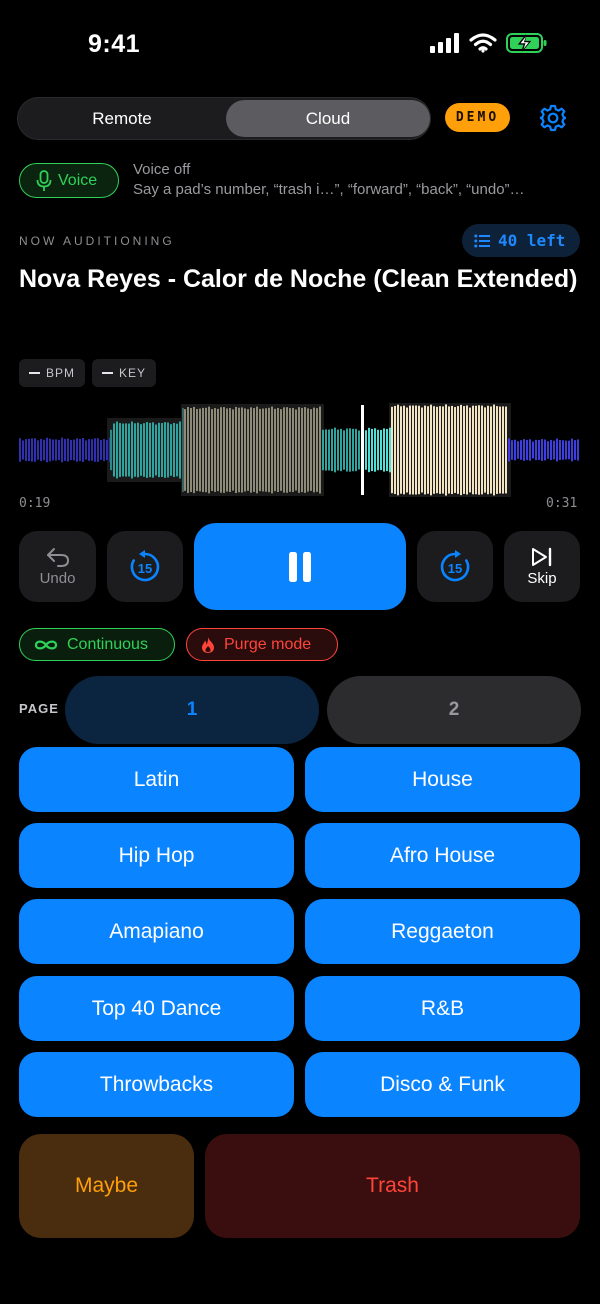 Image resolution: width=600 pixels, height=1304 pixels. I want to click on skip-label: Skip, so click(542, 578).